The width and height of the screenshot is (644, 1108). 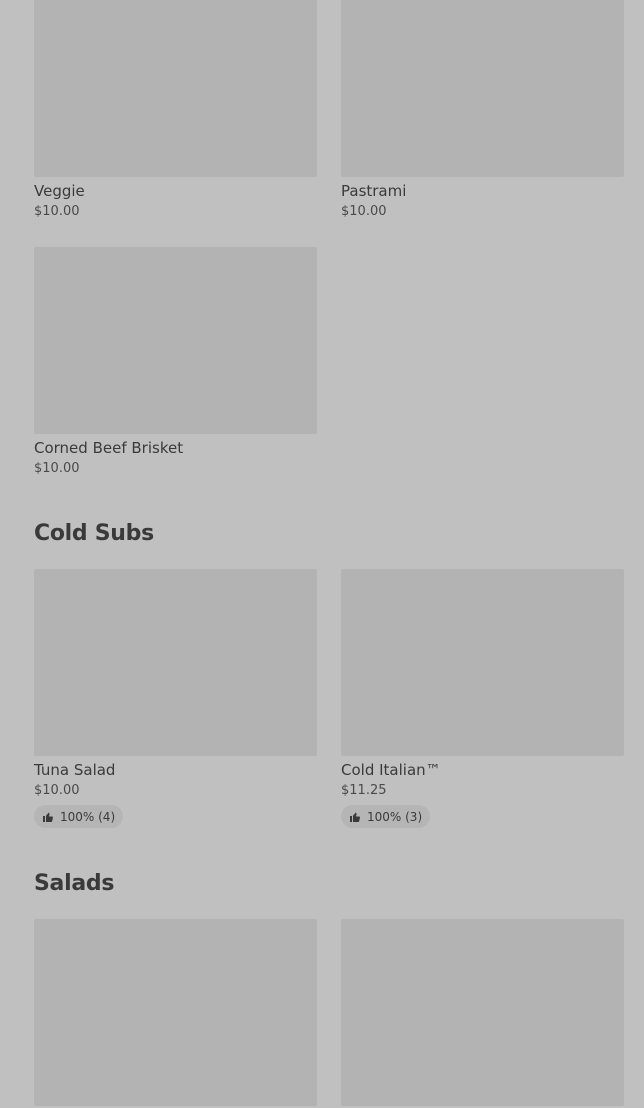 I want to click on rating-text: 100% (4), so click(x=88, y=816).